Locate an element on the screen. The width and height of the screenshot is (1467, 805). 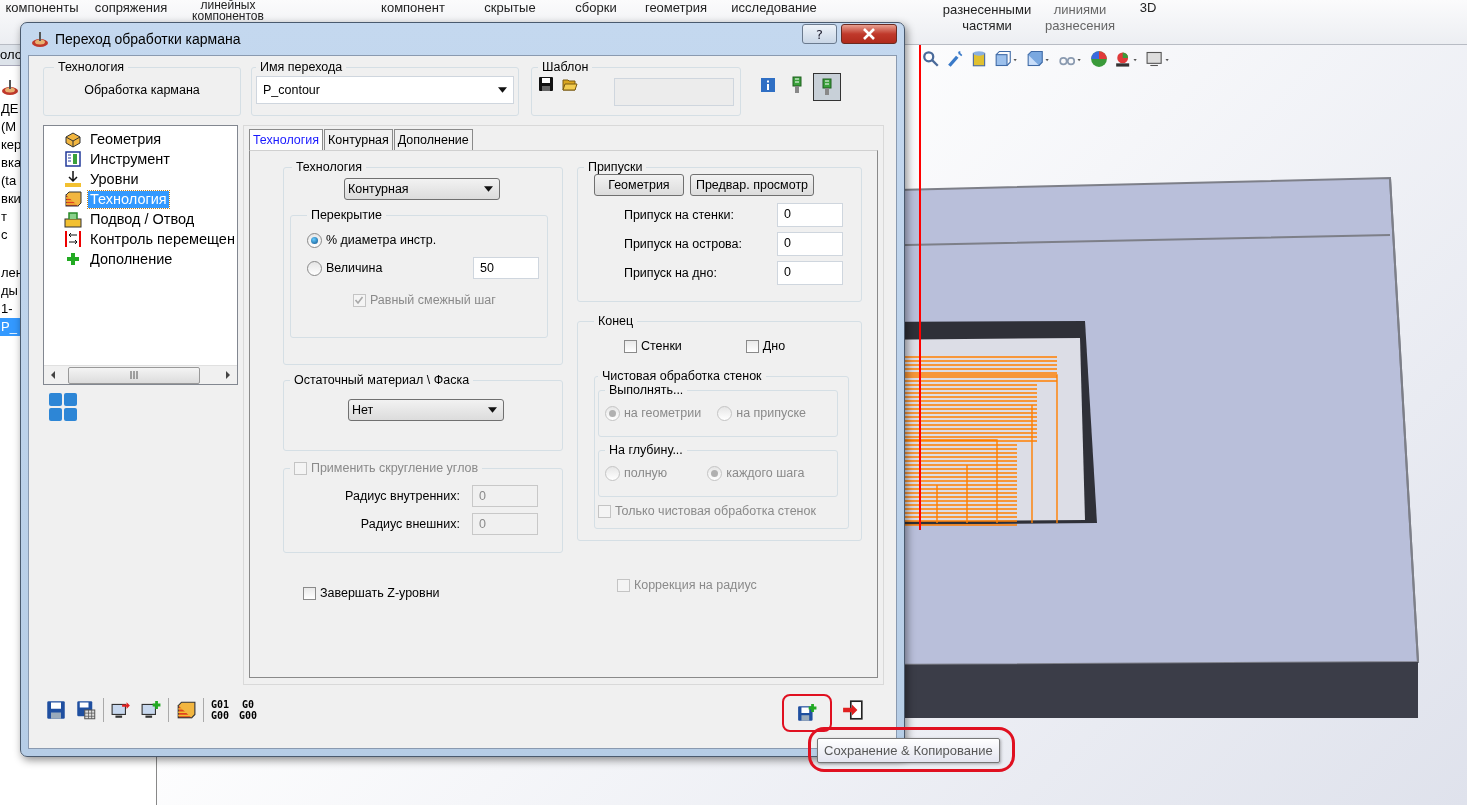
tooltip: Сохранение & Копирование is located at coordinates (908, 750).